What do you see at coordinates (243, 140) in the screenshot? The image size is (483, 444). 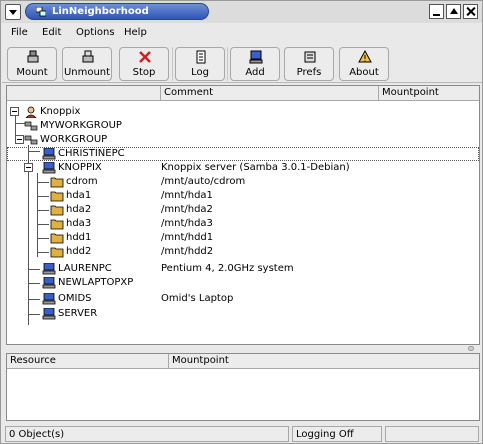 I see `tree-row-workgroup: WORKGROUP` at bounding box center [243, 140].